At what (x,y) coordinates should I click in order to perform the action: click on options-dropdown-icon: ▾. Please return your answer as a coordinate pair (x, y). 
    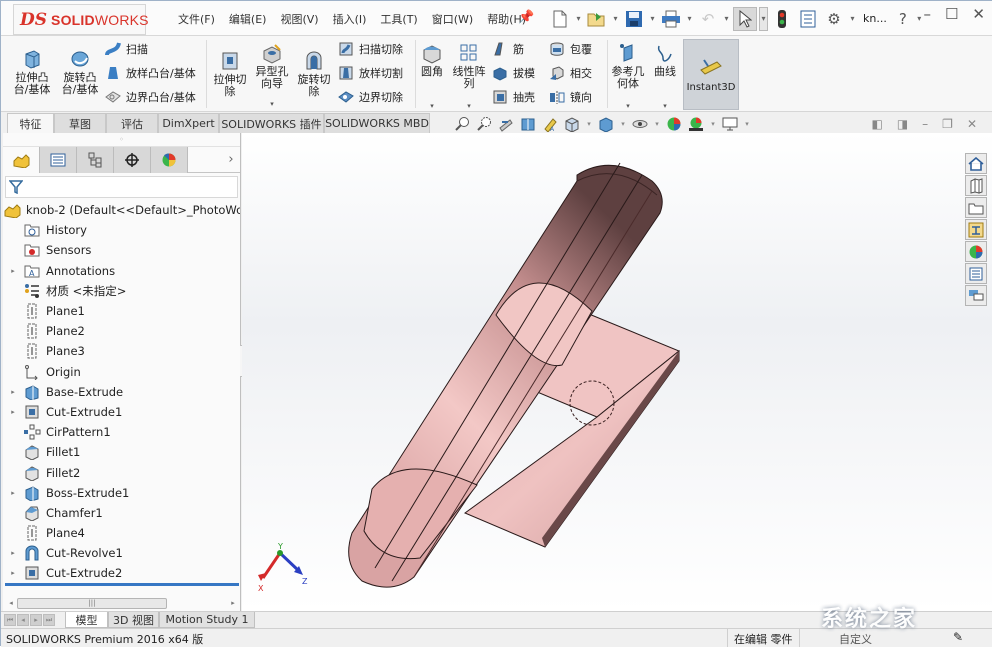
    Looking at the image, I should click on (852, 18).